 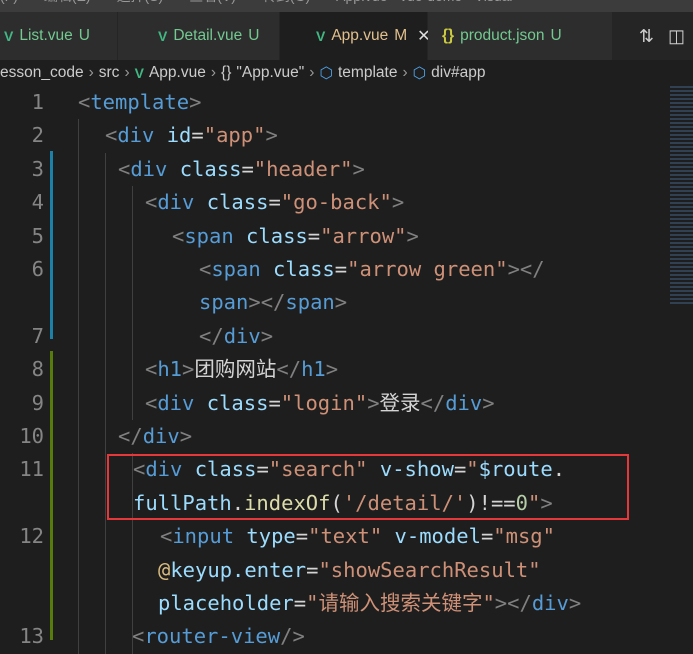 I want to click on code-line: 3 <div class="header">, so click(x=330, y=169).